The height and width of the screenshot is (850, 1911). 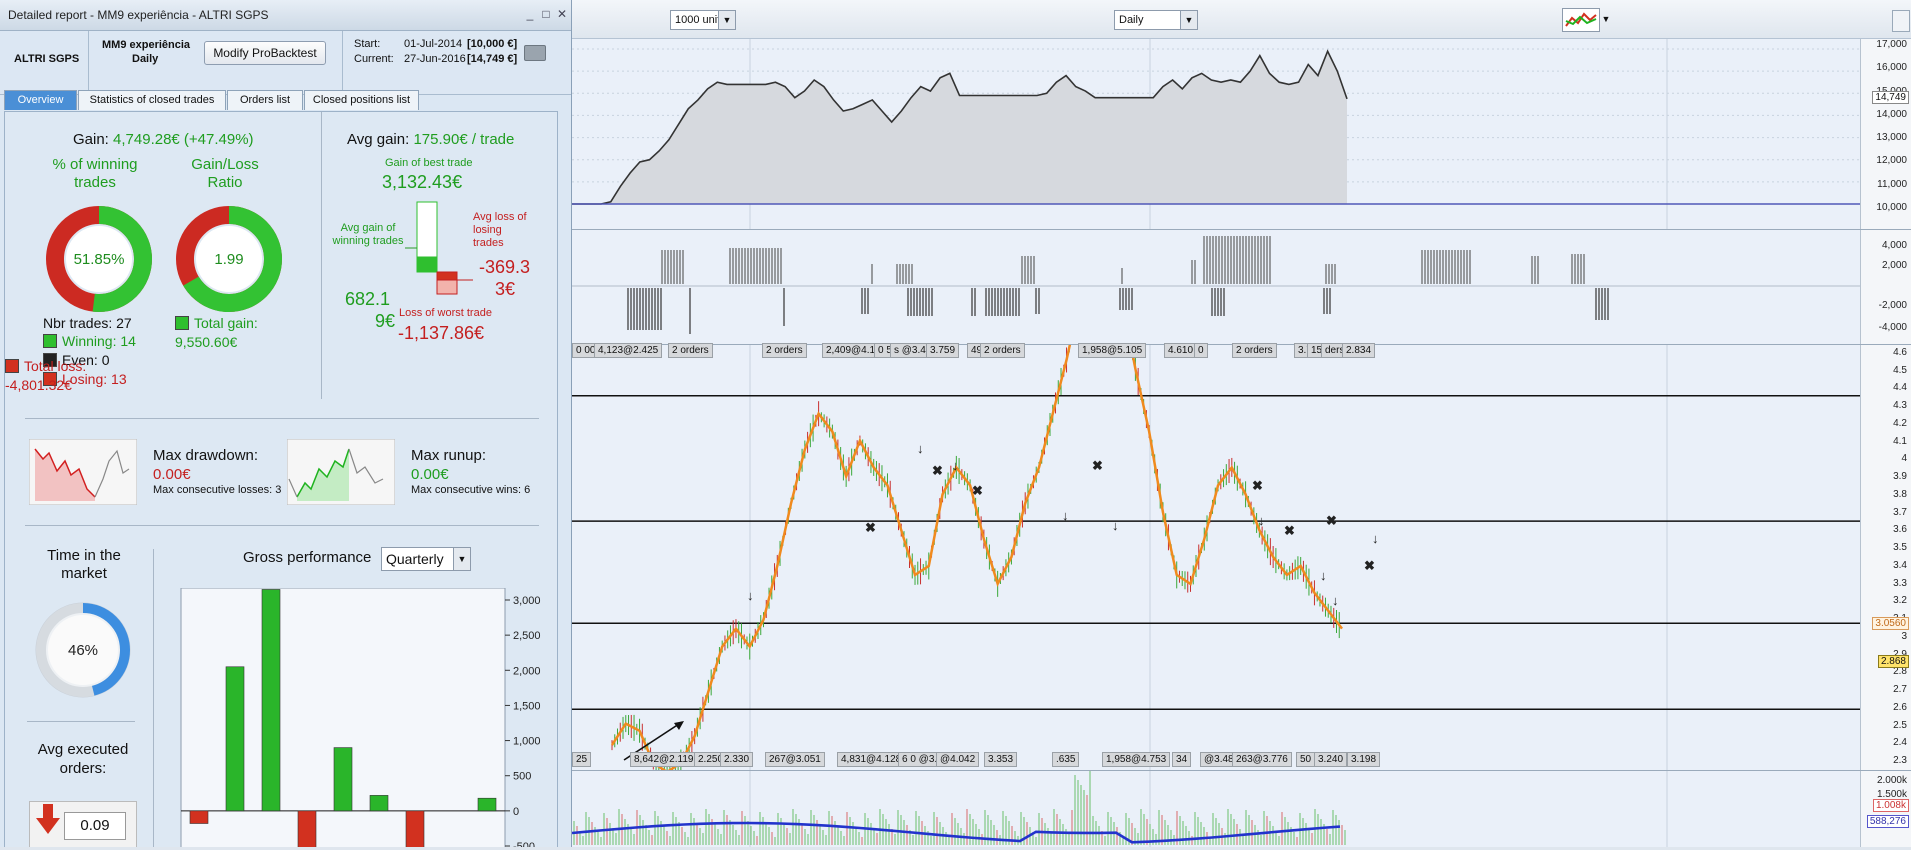 I want to click on side-panel-toggle-icon, so click(x=1901, y=21).